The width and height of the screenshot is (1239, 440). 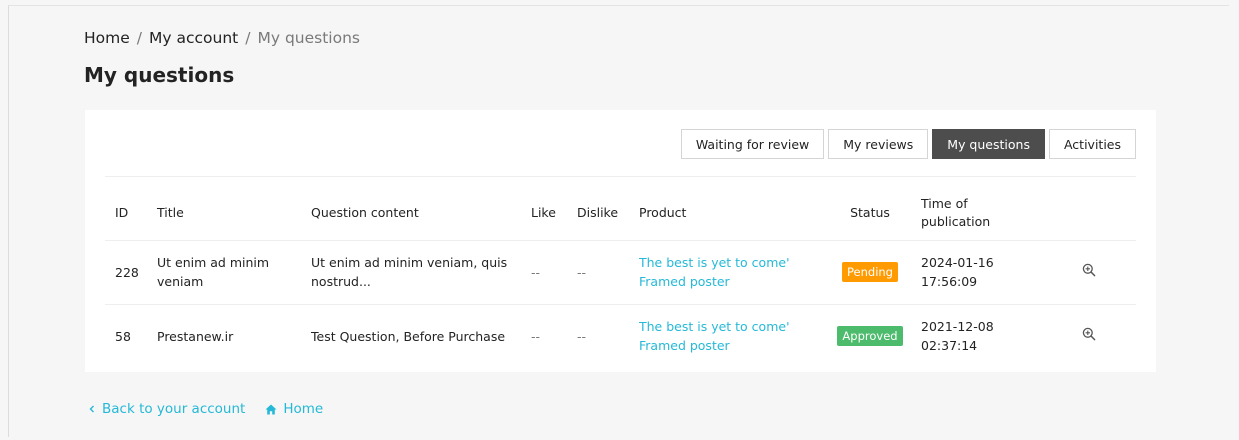 What do you see at coordinates (365, 213) in the screenshot?
I see `column-header-question-content: Question content` at bounding box center [365, 213].